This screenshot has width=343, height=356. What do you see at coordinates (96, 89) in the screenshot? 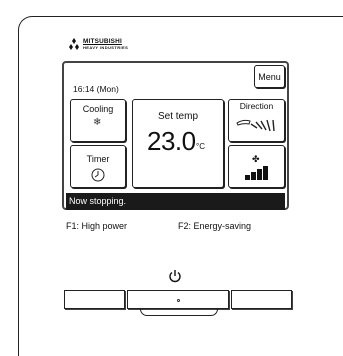
I see `clock-display: 16:14 (Mon)` at bounding box center [96, 89].